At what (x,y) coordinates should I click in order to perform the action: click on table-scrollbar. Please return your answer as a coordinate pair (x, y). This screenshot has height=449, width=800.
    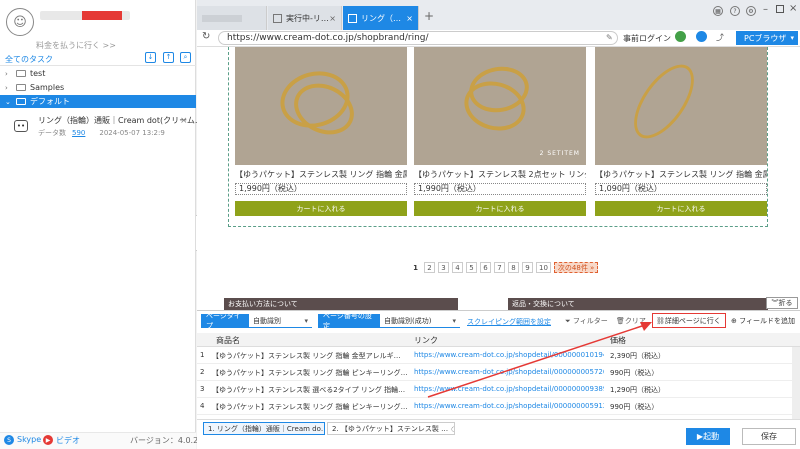
    Looking at the image, I should click on (796, 383).